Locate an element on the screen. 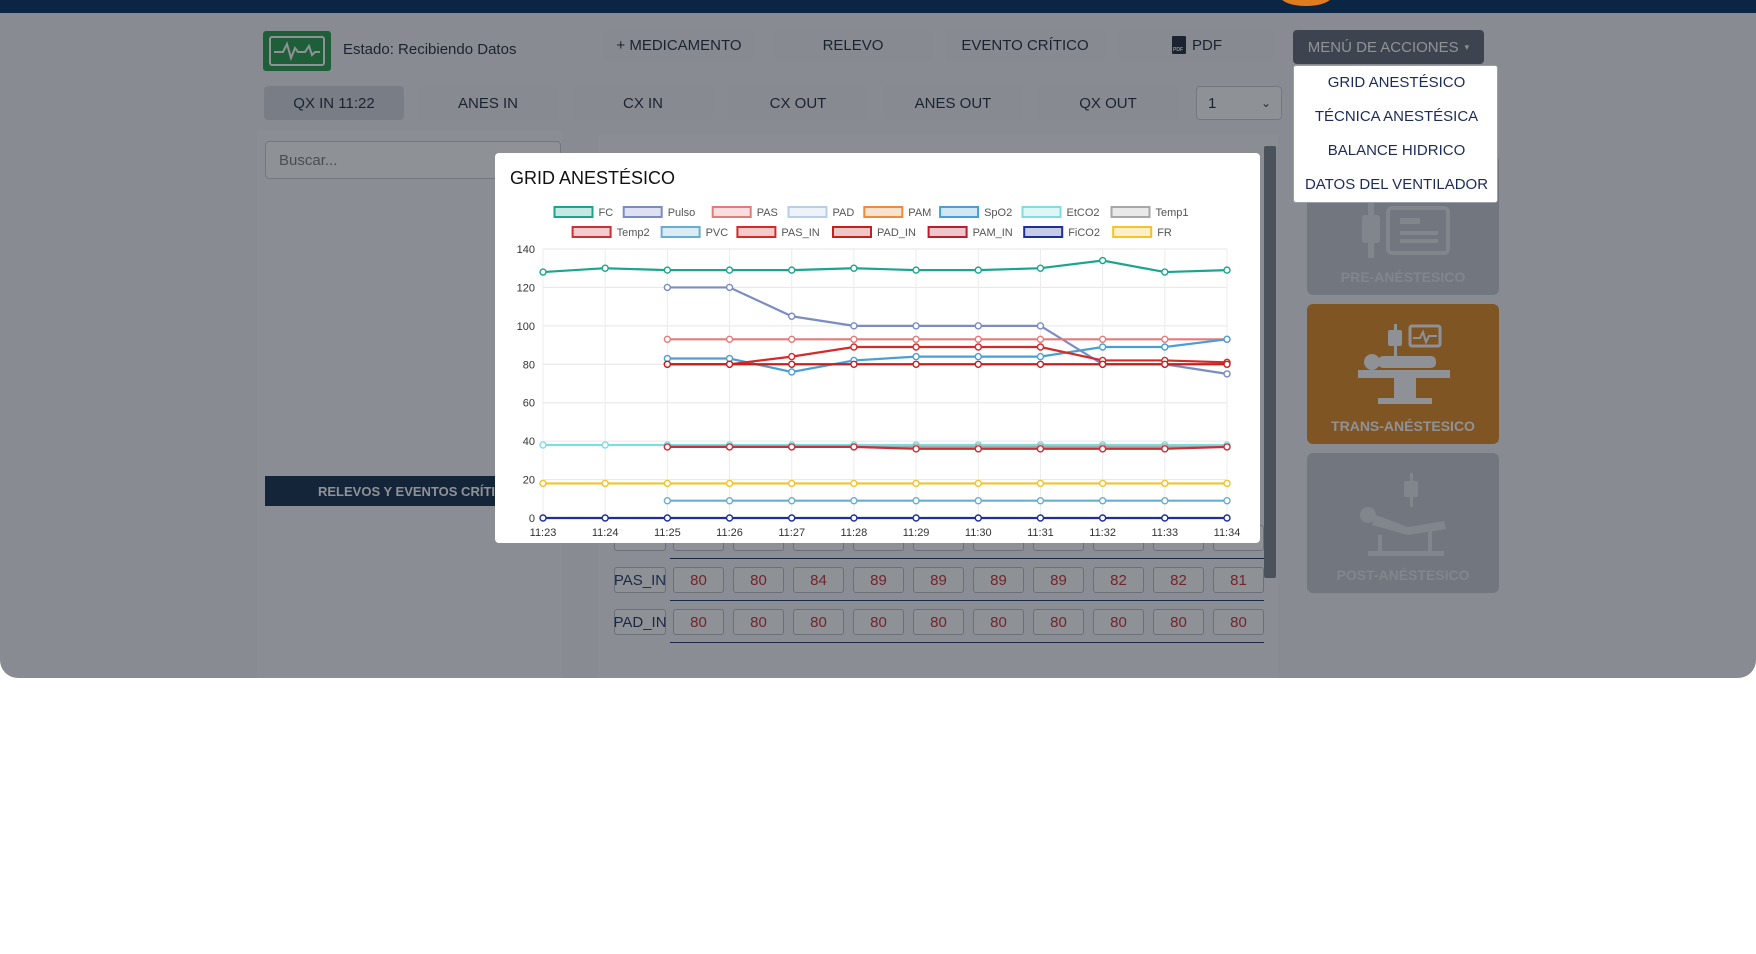 Image resolution: width=1756 pixels, height=954 pixels. y-tick-label: 40 is located at coordinates (529, 442).